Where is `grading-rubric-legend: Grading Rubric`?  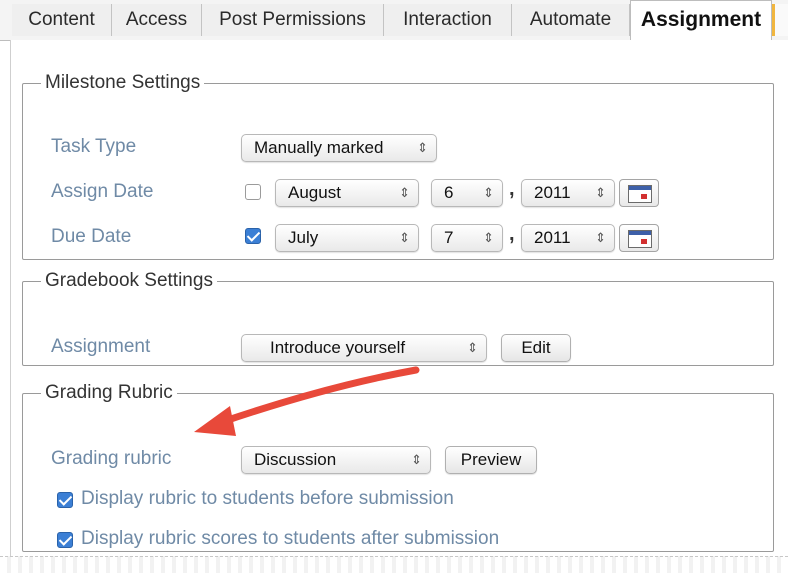
grading-rubric-legend: Grading Rubric is located at coordinates (109, 392).